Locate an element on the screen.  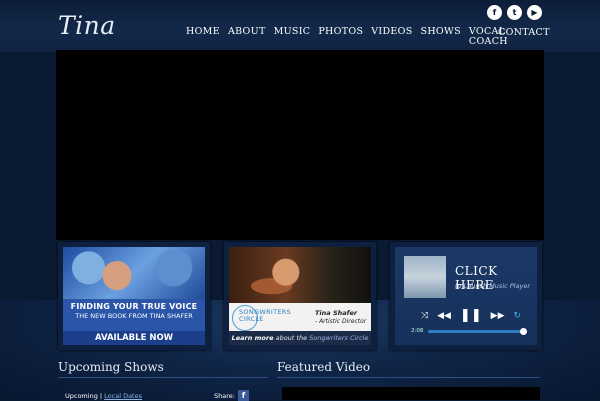
share-control: Share: f is located at coordinates (231, 395).